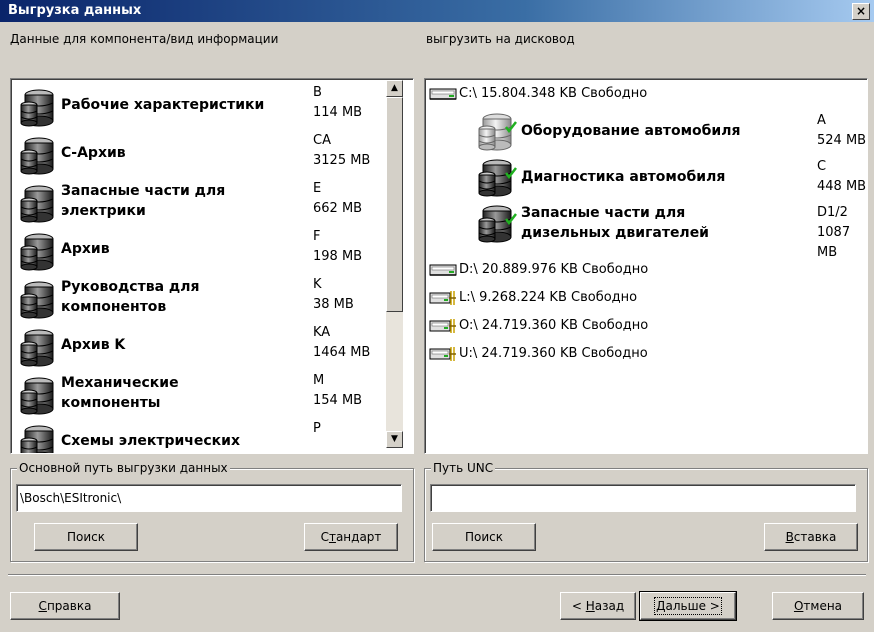  I want to click on unc-search-button: Поиск, so click(484, 537).